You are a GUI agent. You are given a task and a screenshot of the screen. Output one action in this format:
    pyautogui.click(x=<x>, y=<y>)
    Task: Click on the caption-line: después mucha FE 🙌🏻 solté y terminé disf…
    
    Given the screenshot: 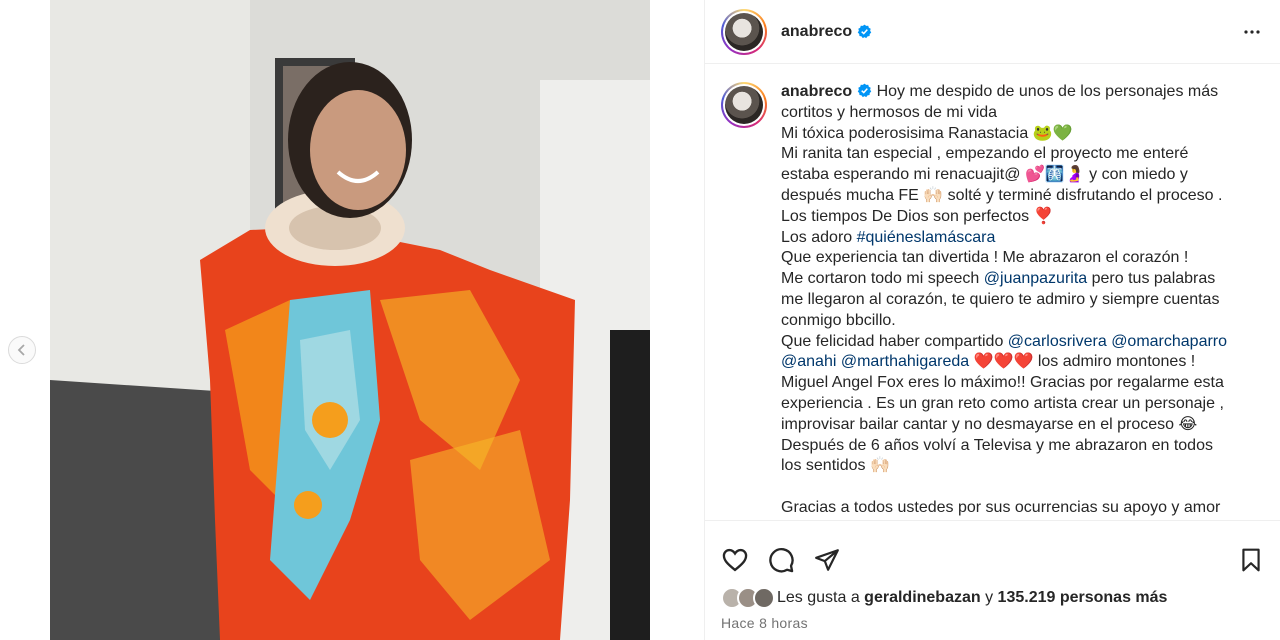 What is the action you would take?
    pyautogui.click(x=1021, y=196)
    